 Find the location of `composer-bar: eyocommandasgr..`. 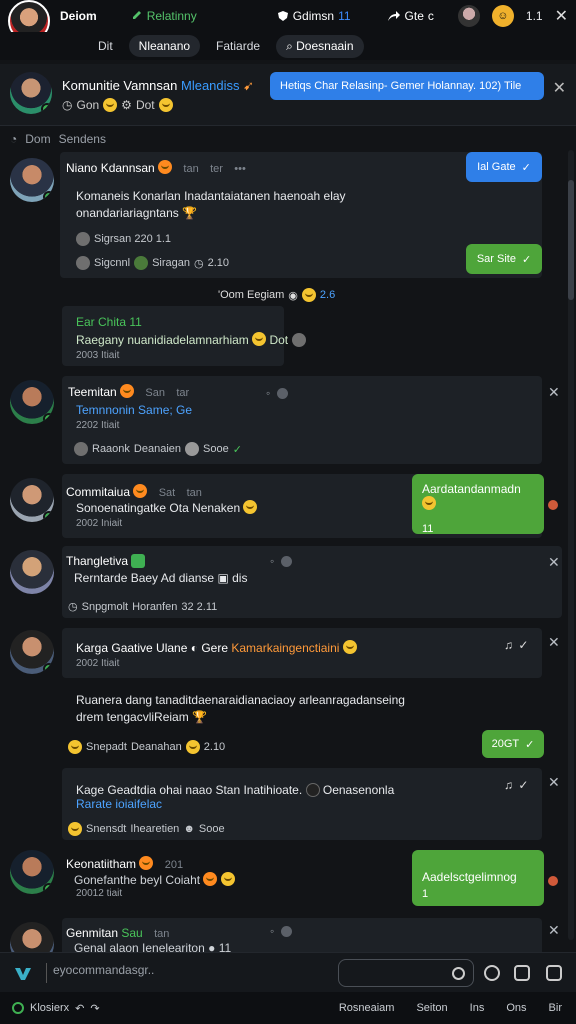

composer-bar: eyocommandasgr.. is located at coordinates (288, 972).